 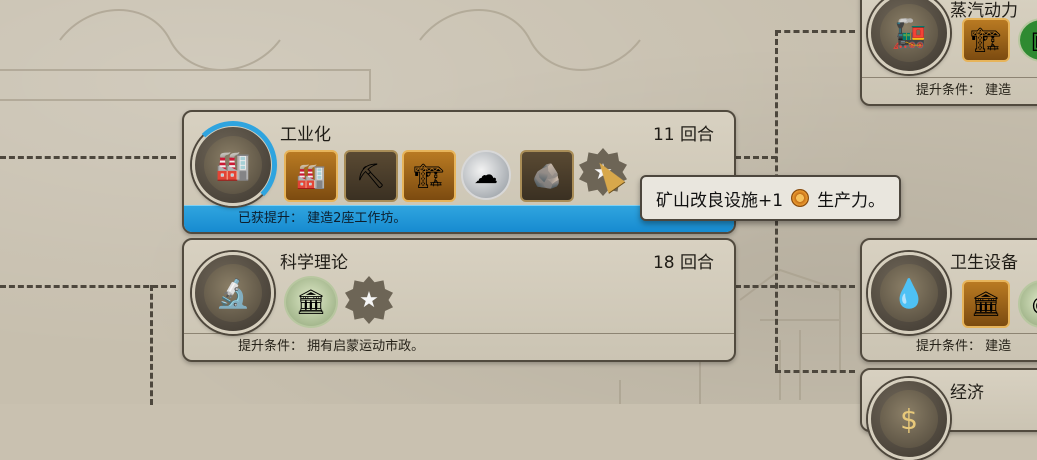 I want to click on economics-icon: $, so click(x=909, y=419).